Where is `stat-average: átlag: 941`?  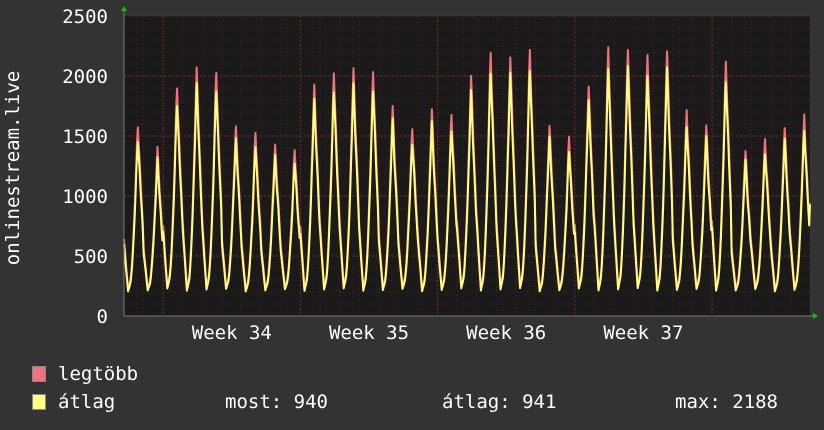 stat-average: átlag: 941 is located at coordinates (499, 402).